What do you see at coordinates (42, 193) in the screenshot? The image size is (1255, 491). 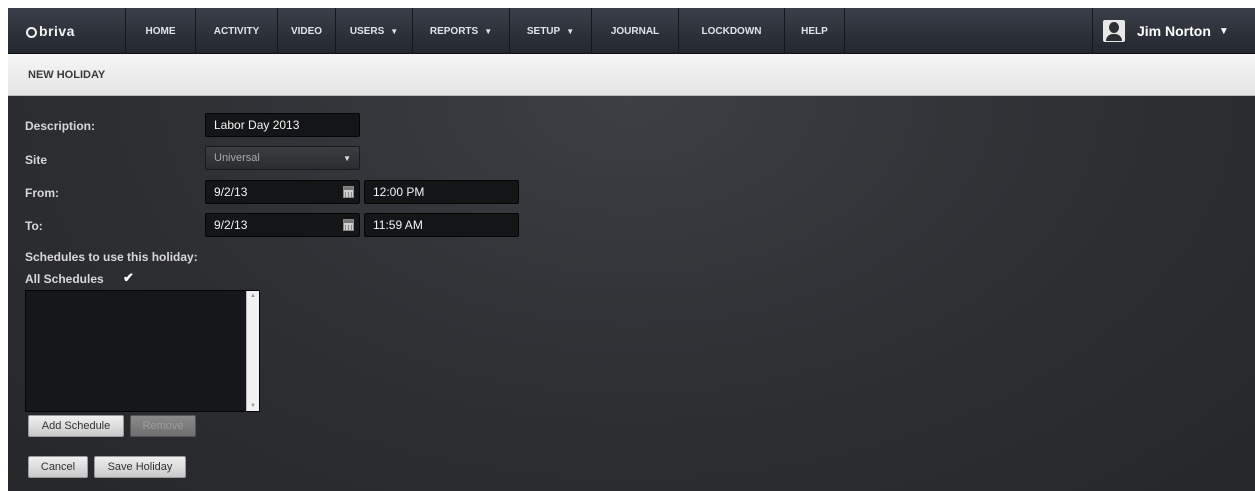 I see `from-label: From:` at bounding box center [42, 193].